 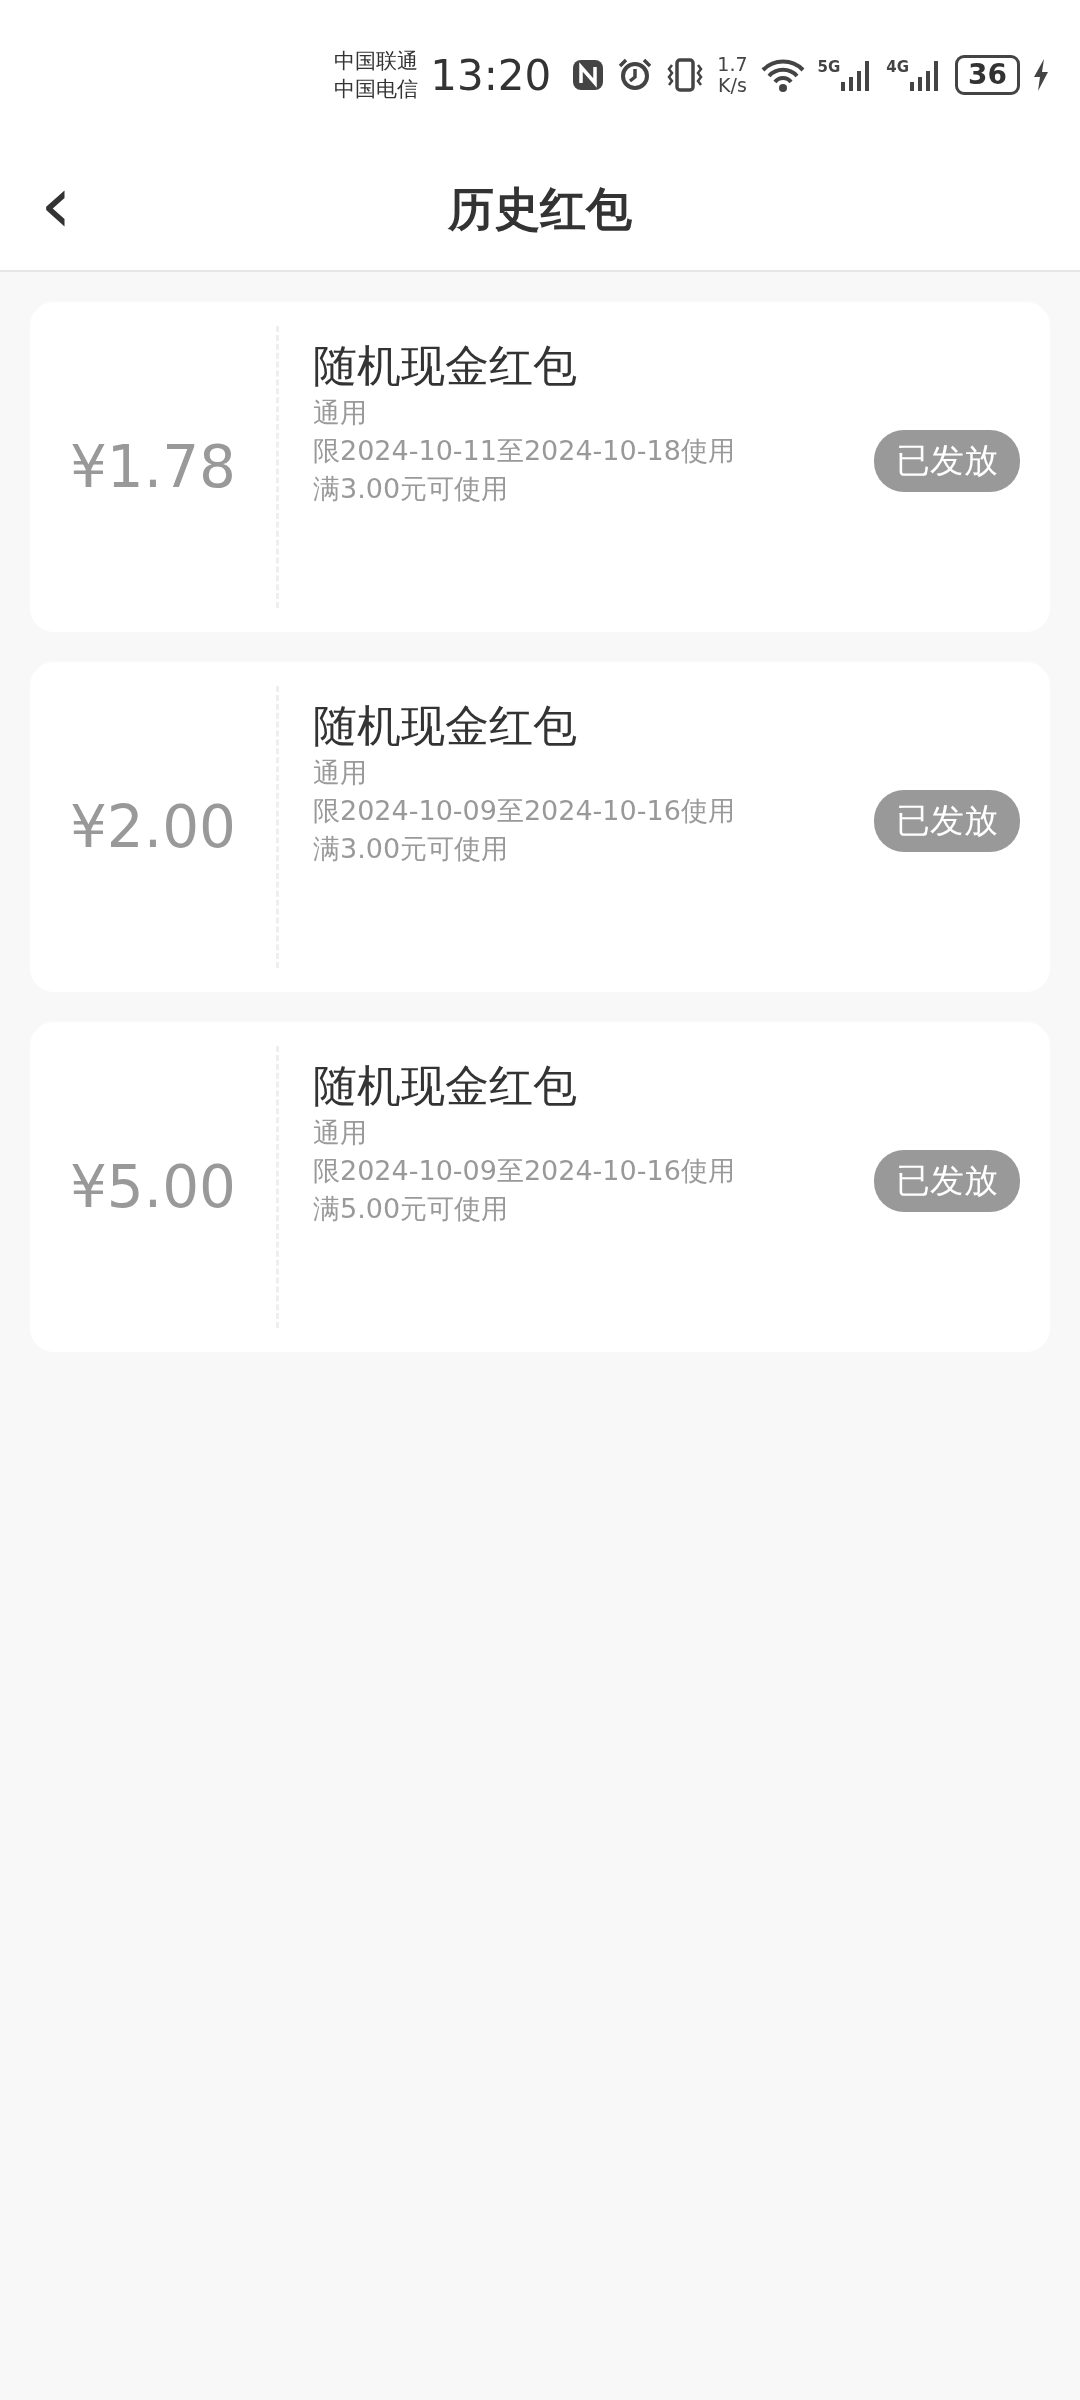 I want to click on page-title: 历史红包, so click(x=540, y=209).